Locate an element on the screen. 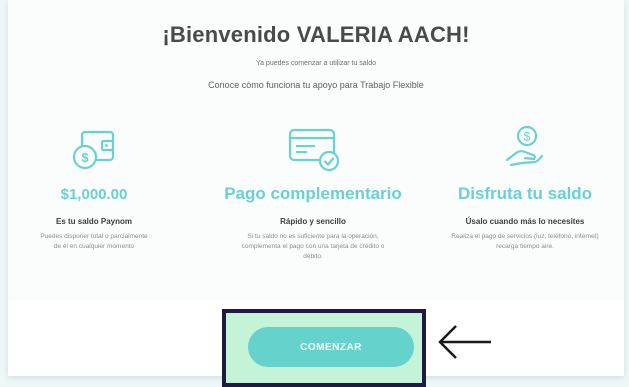  highlight-box: COMENZAR is located at coordinates (324, 348).